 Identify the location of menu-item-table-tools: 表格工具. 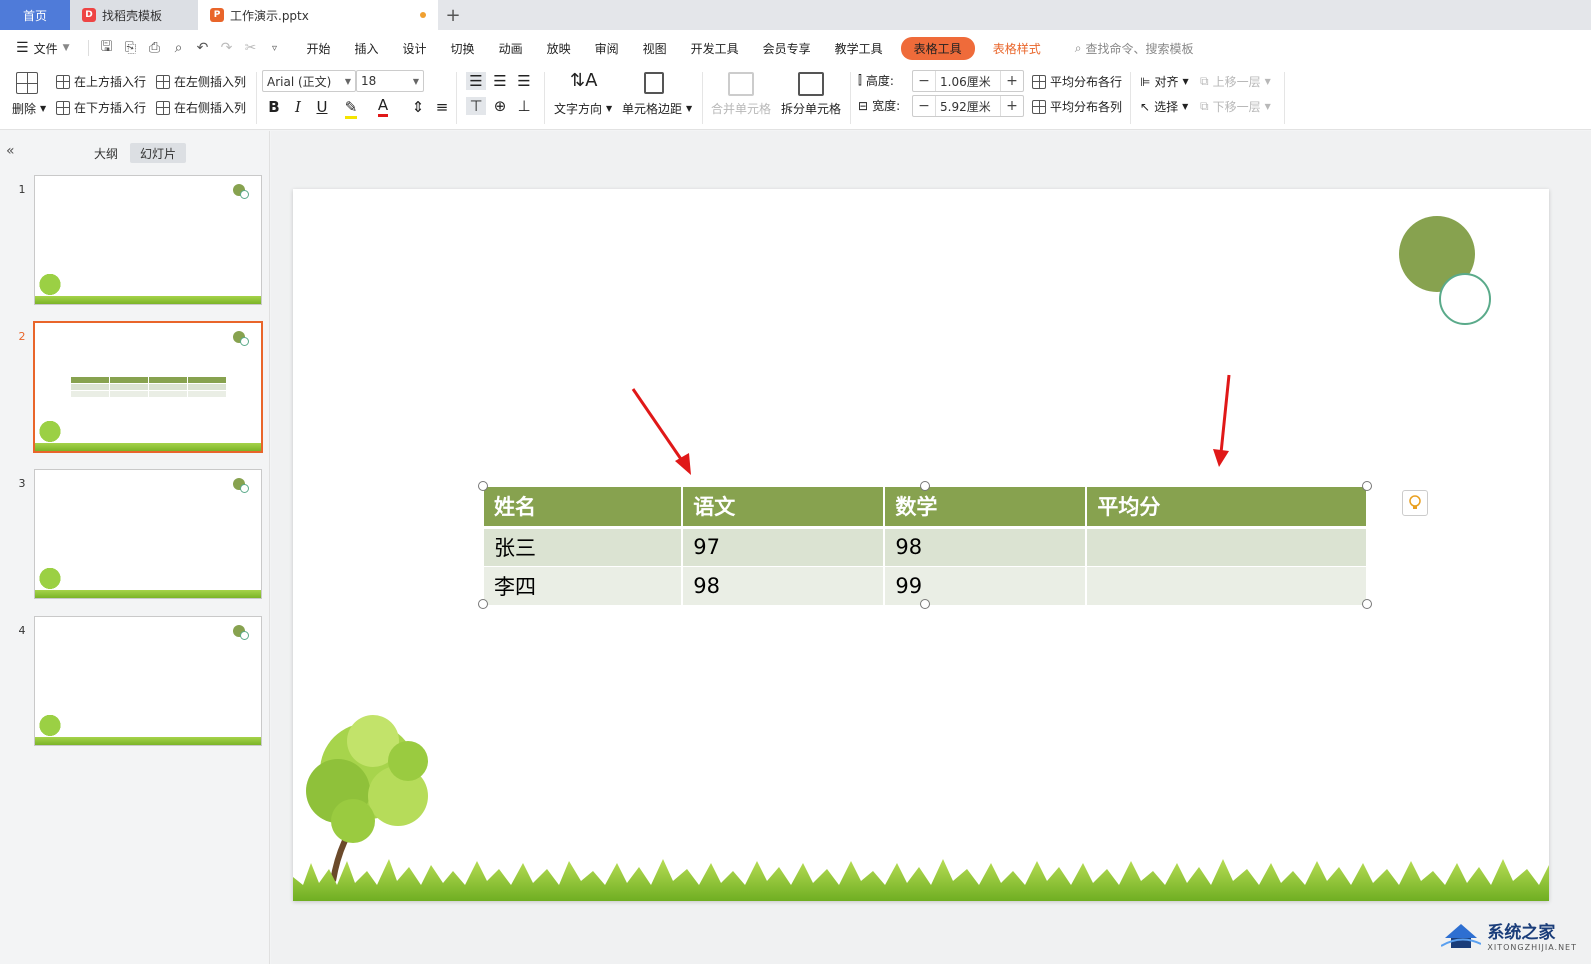
(937, 48).